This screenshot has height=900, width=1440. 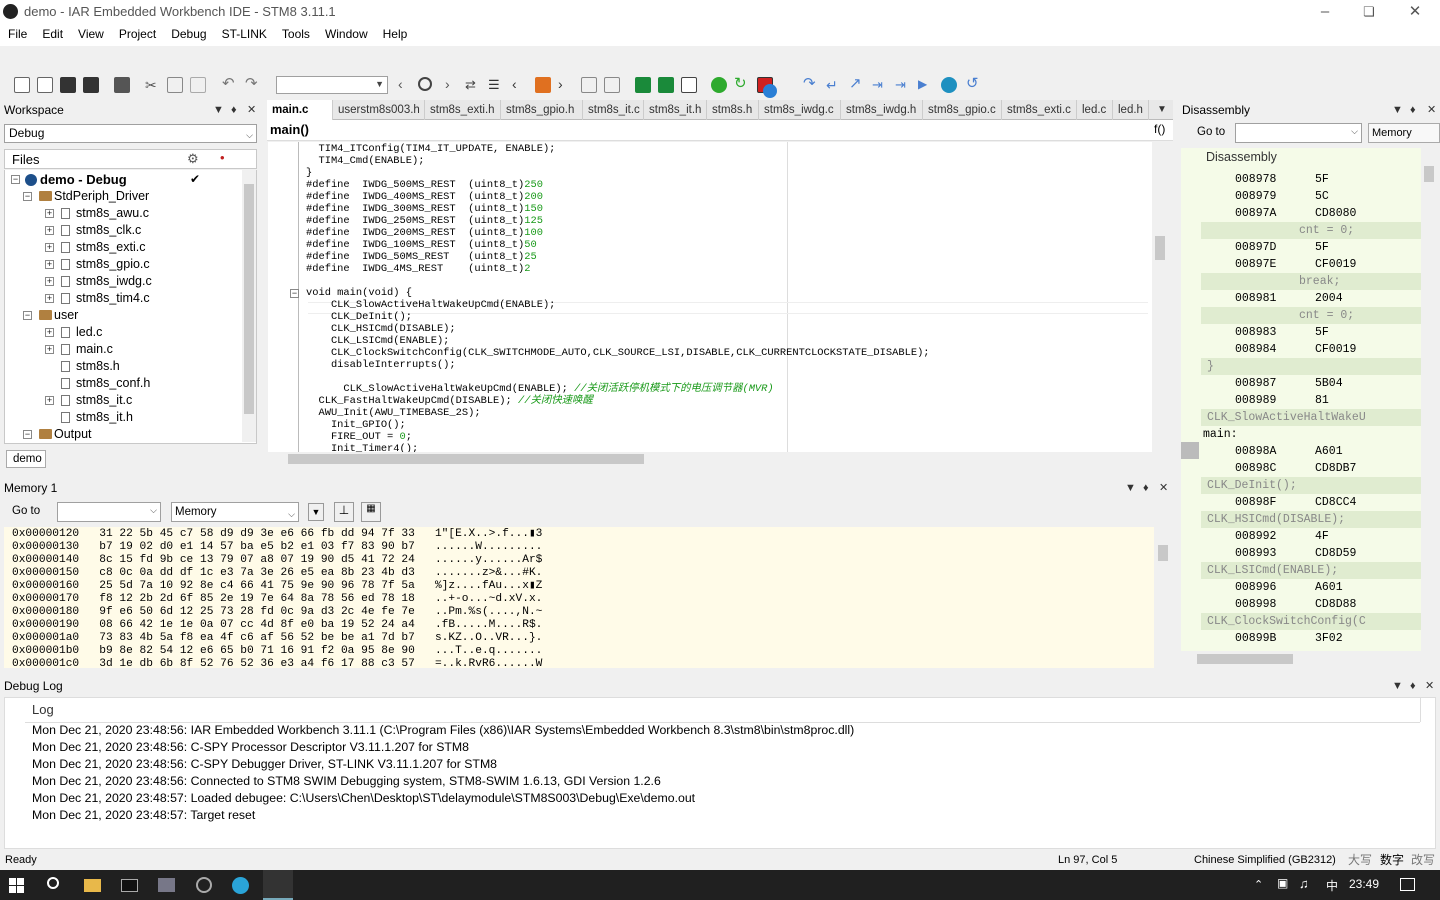 What do you see at coordinates (453, 85) in the screenshot?
I see `next-icon: ›` at bounding box center [453, 85].